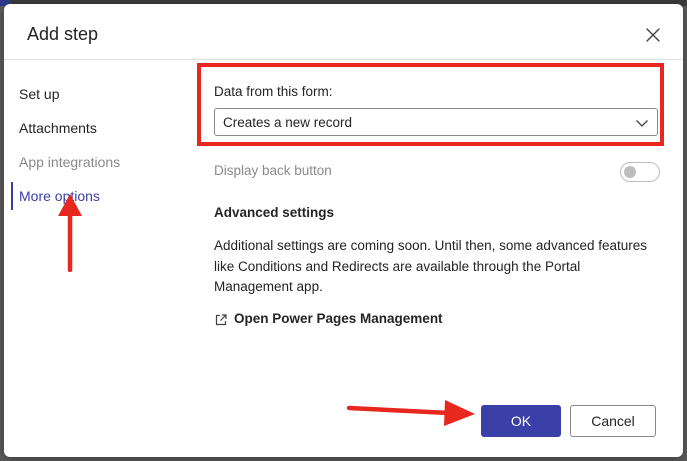 Image resolution: width=687 pixels, height=461 pixels. I want to click on dialog-title: Add step, so click(63, 34).